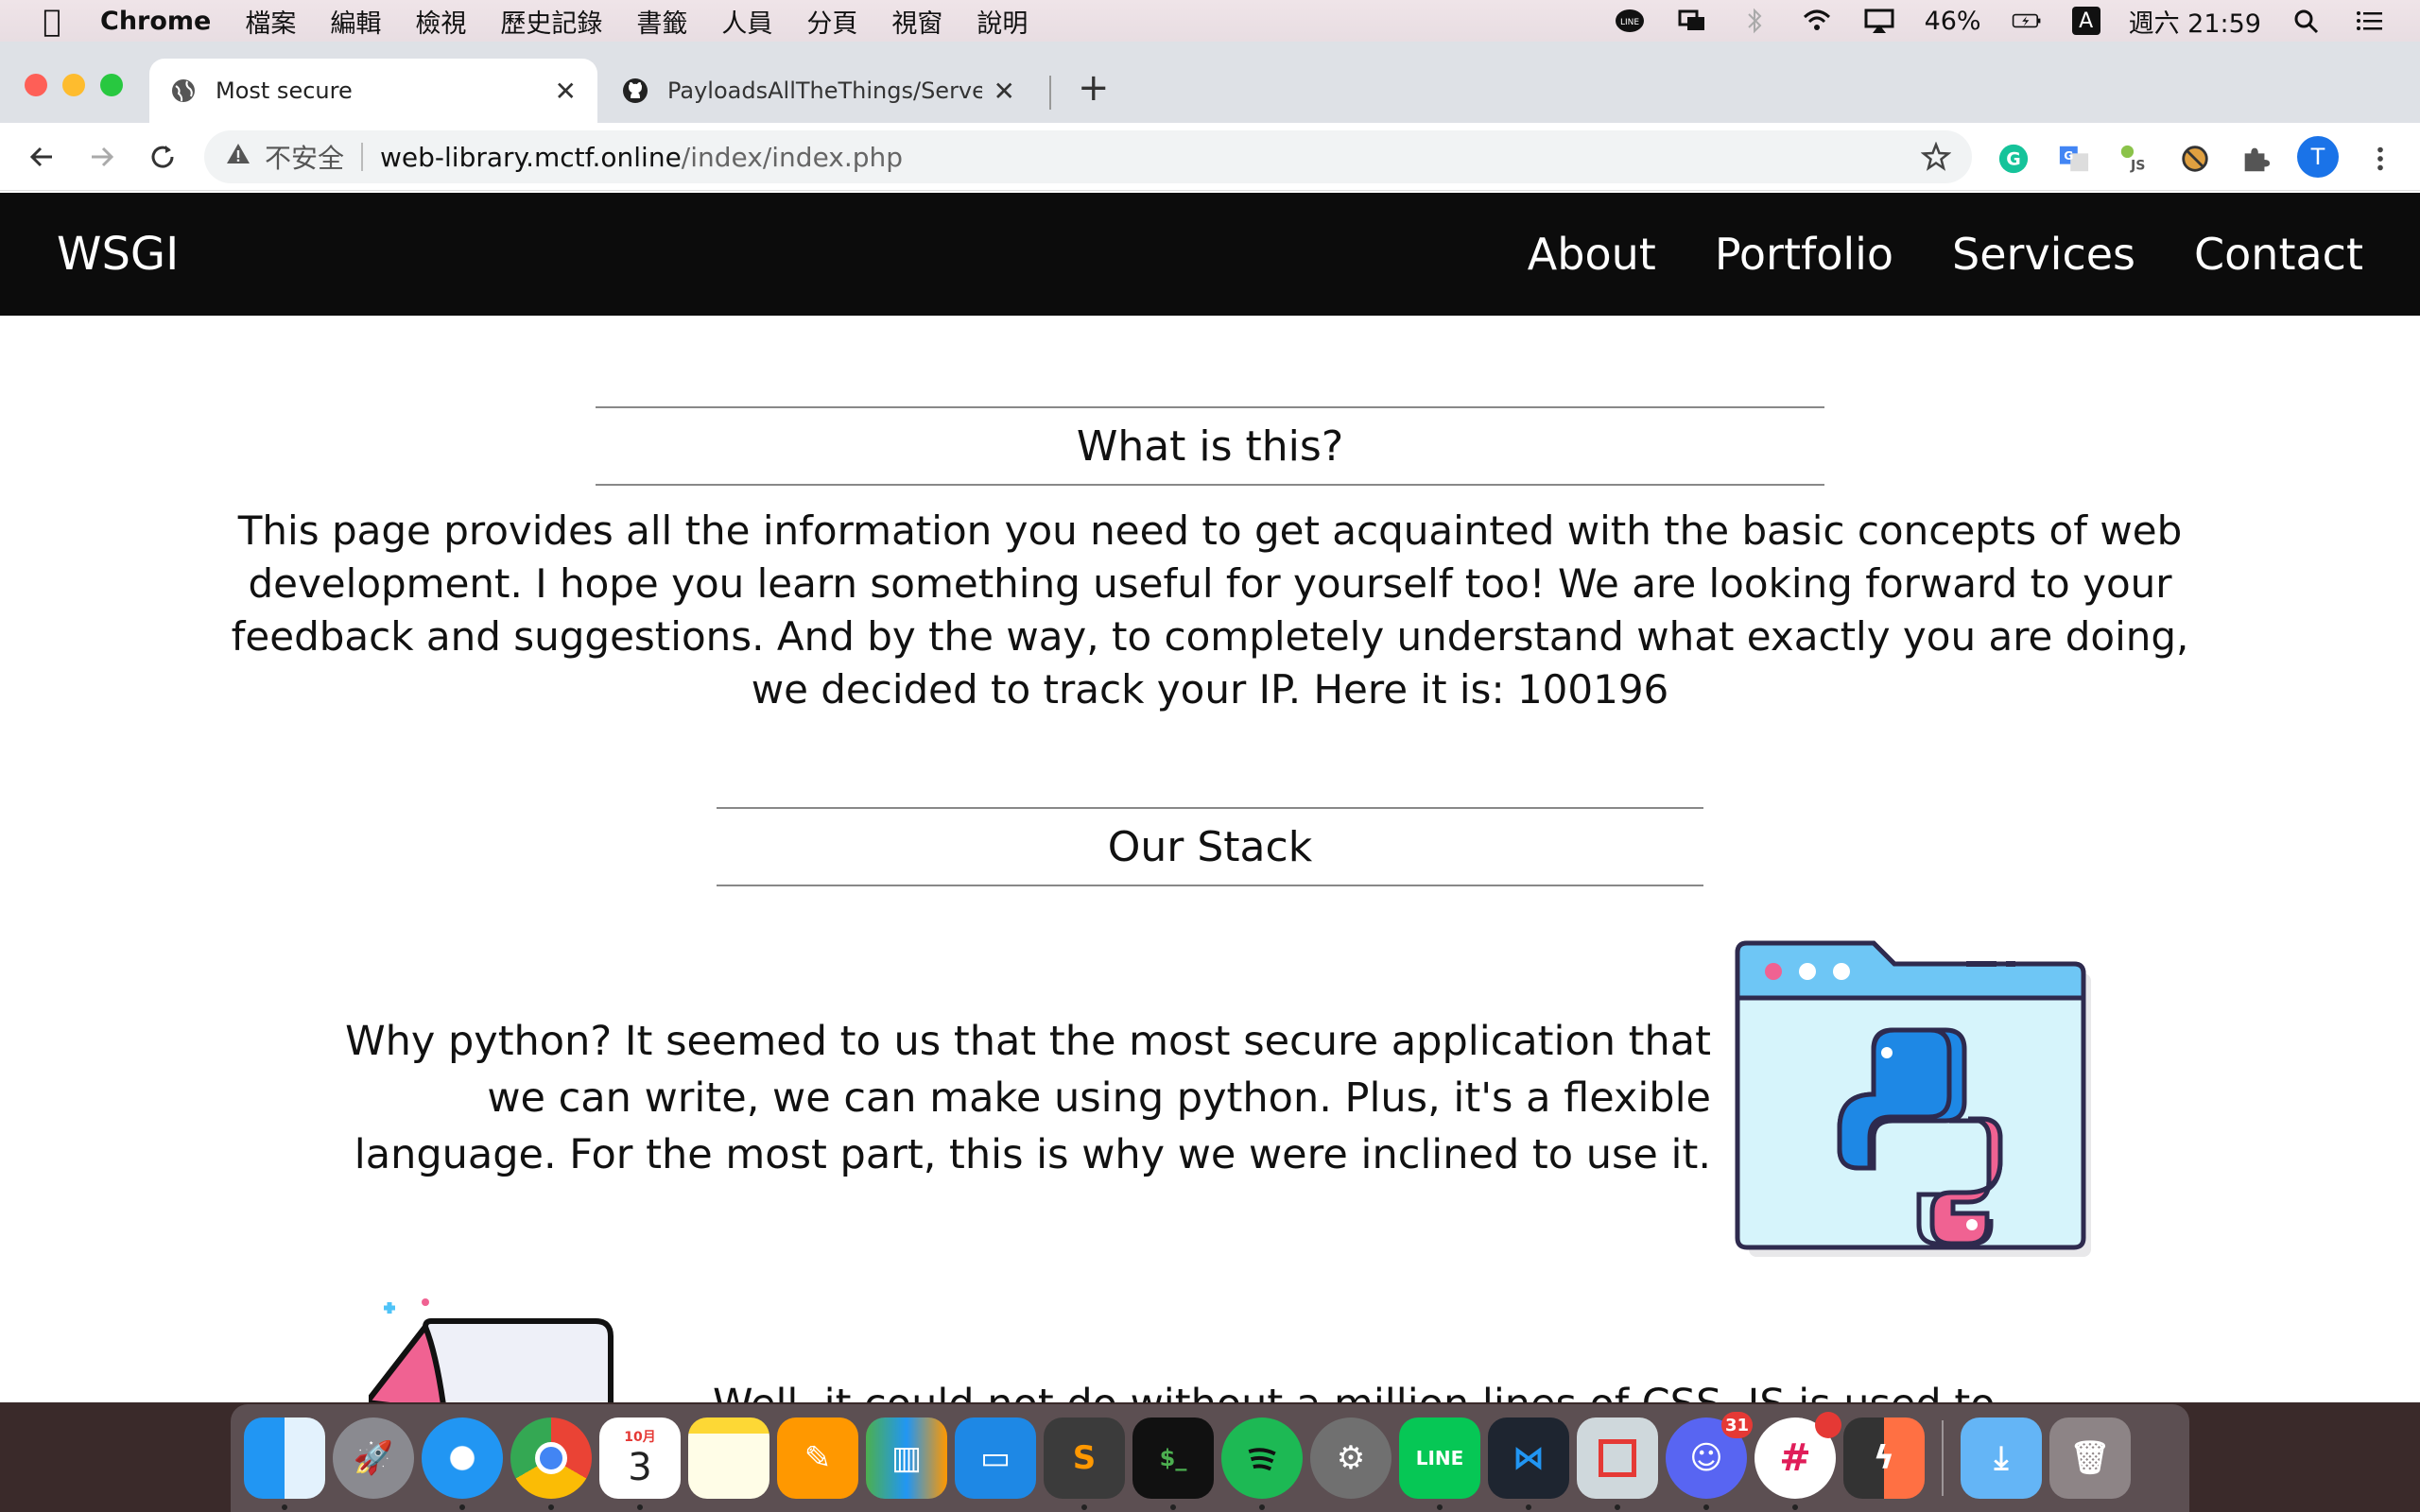 The image size is (2420, 1512). I want to click on menu-file: 檔案, so click(270, 21).